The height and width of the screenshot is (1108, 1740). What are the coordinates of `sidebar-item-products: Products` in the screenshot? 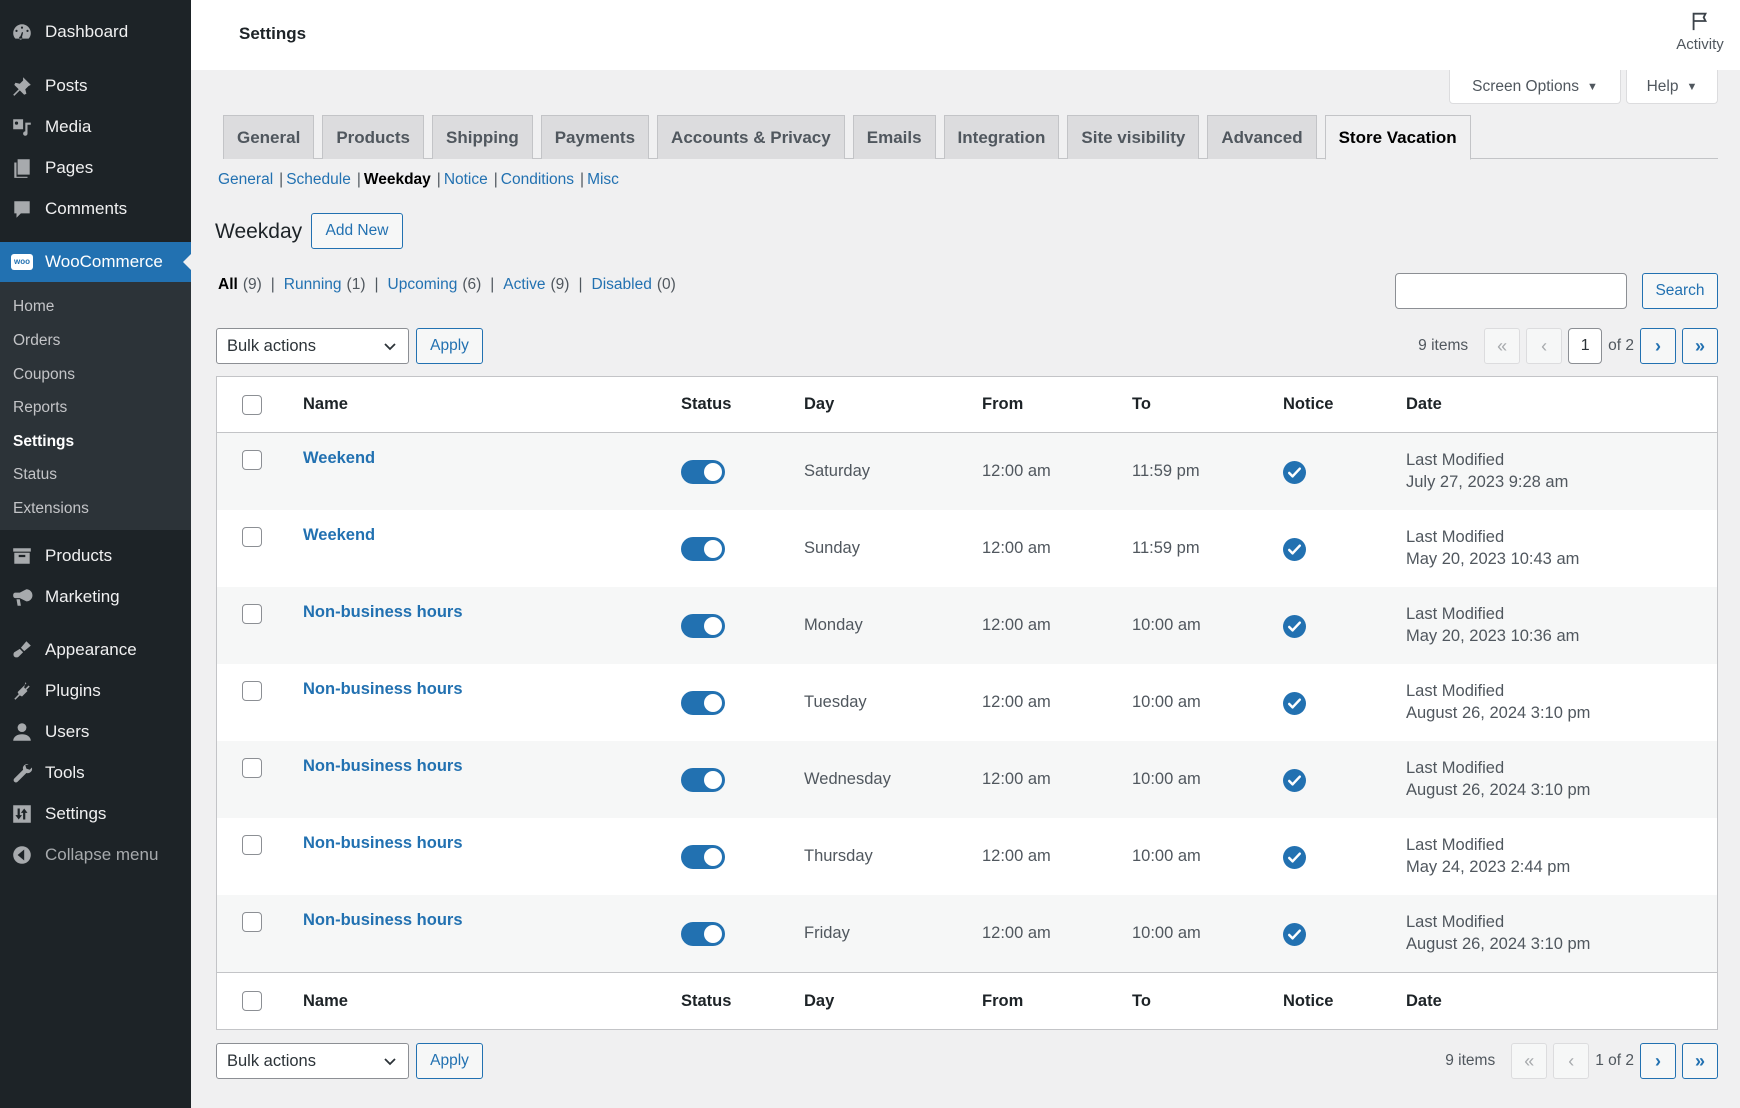 It's located at (95, 556).